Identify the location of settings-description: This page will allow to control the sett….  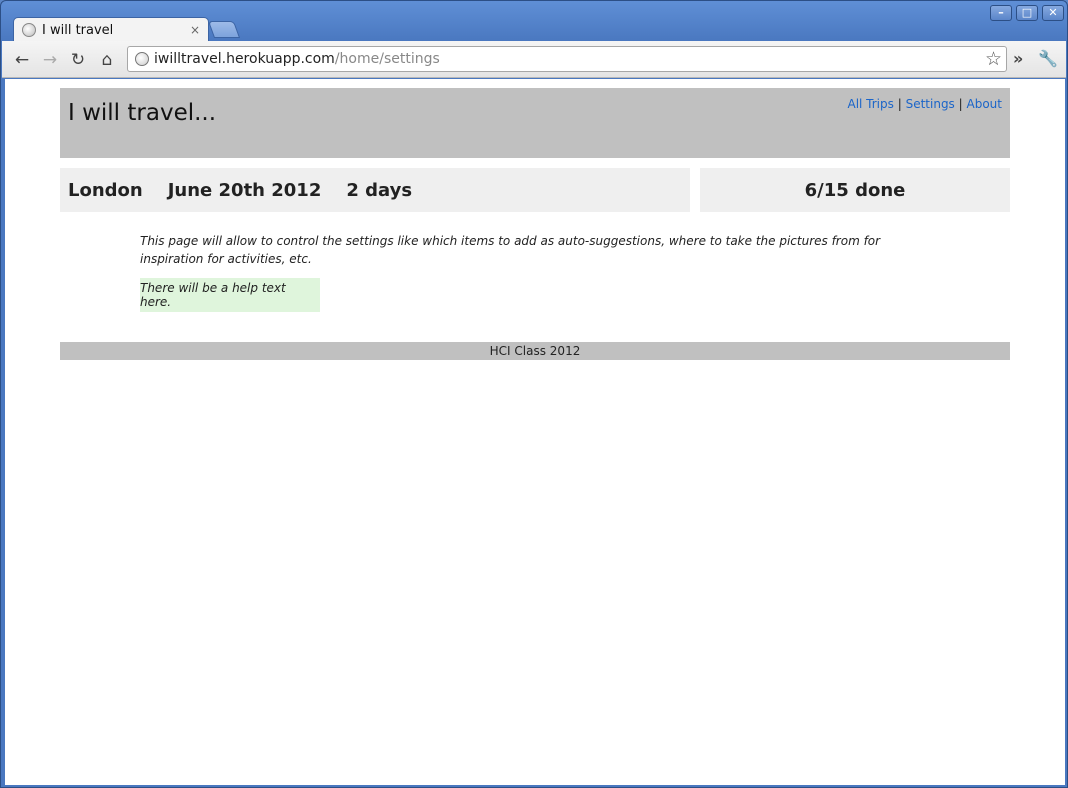
(510, 250).